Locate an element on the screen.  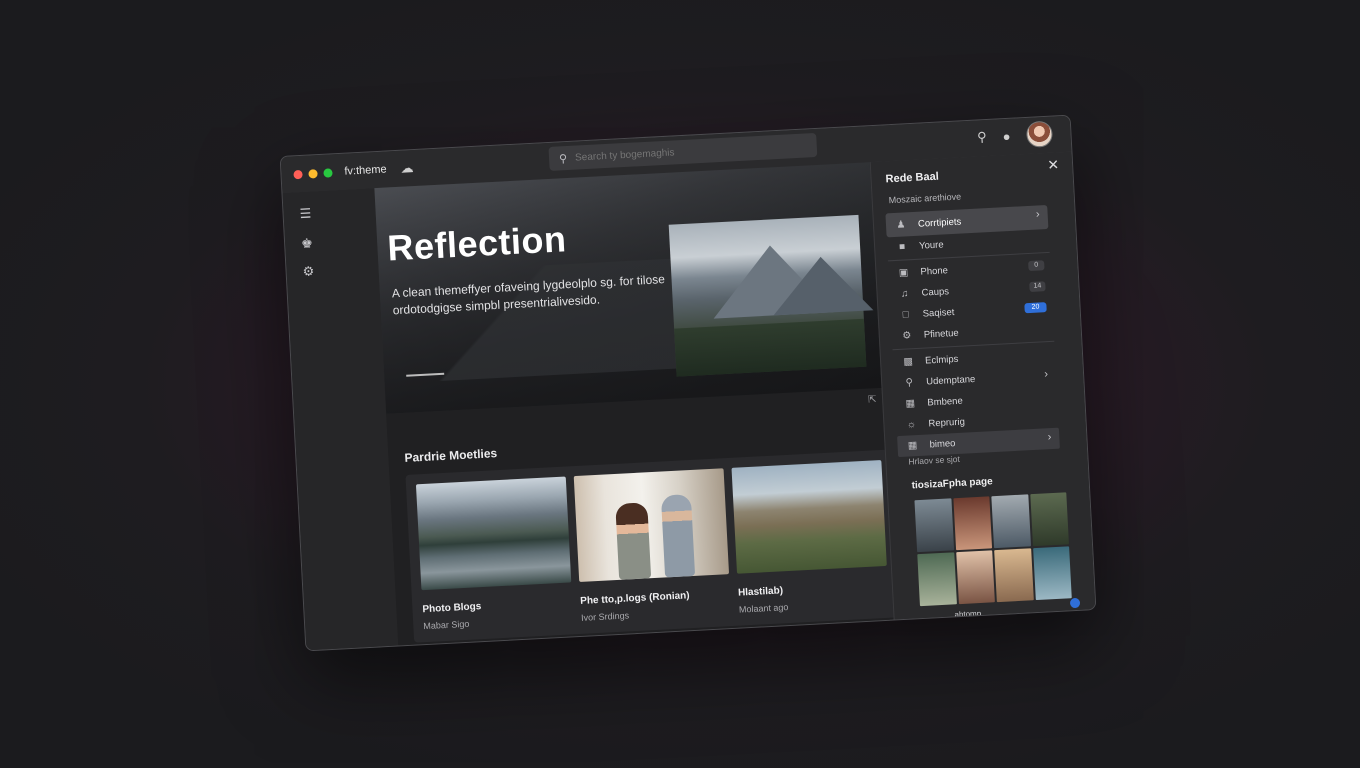
folder-icon: ■ is located at coordinates (902, 247).